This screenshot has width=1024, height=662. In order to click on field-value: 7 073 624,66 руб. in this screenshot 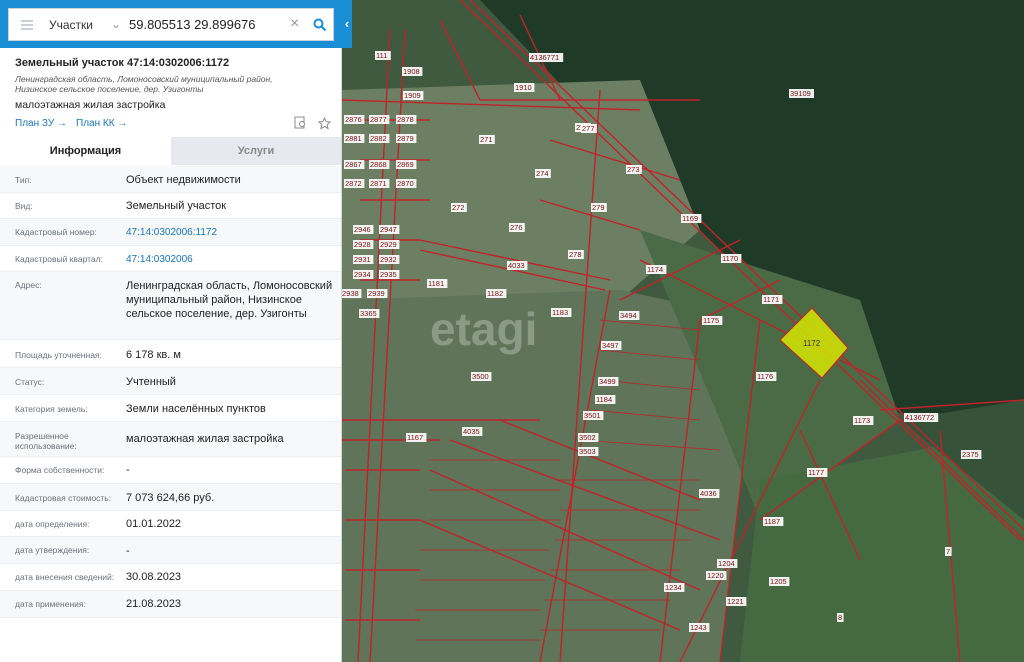, I will do `click(170, 498)`.